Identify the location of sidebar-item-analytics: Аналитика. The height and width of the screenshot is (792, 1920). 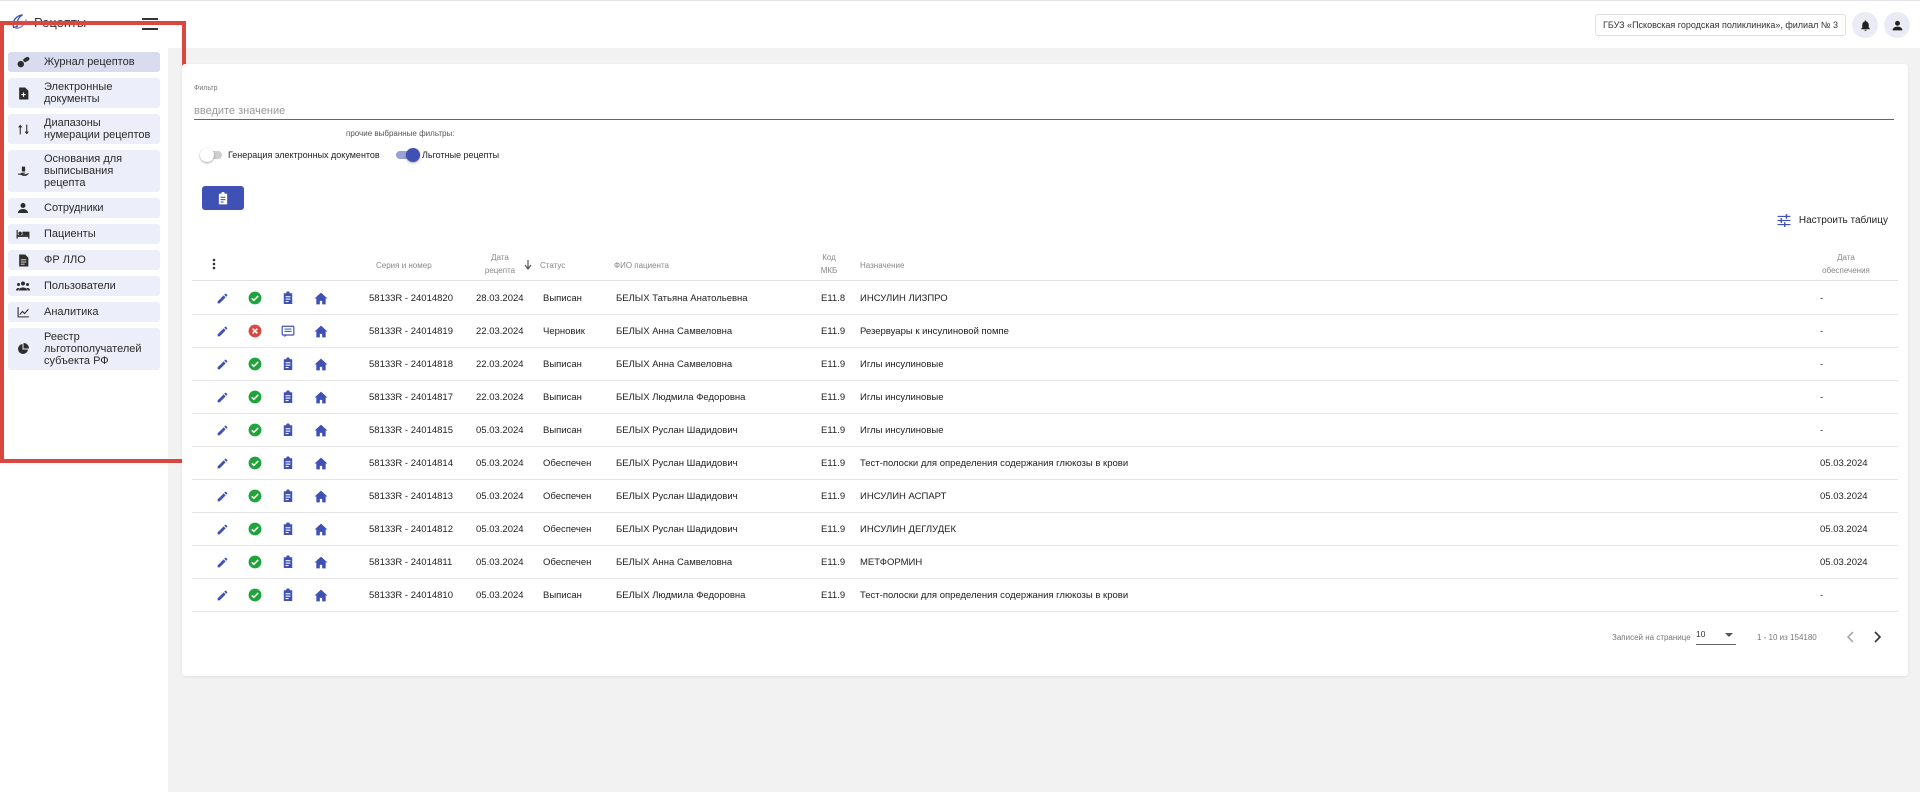
(84, 312).